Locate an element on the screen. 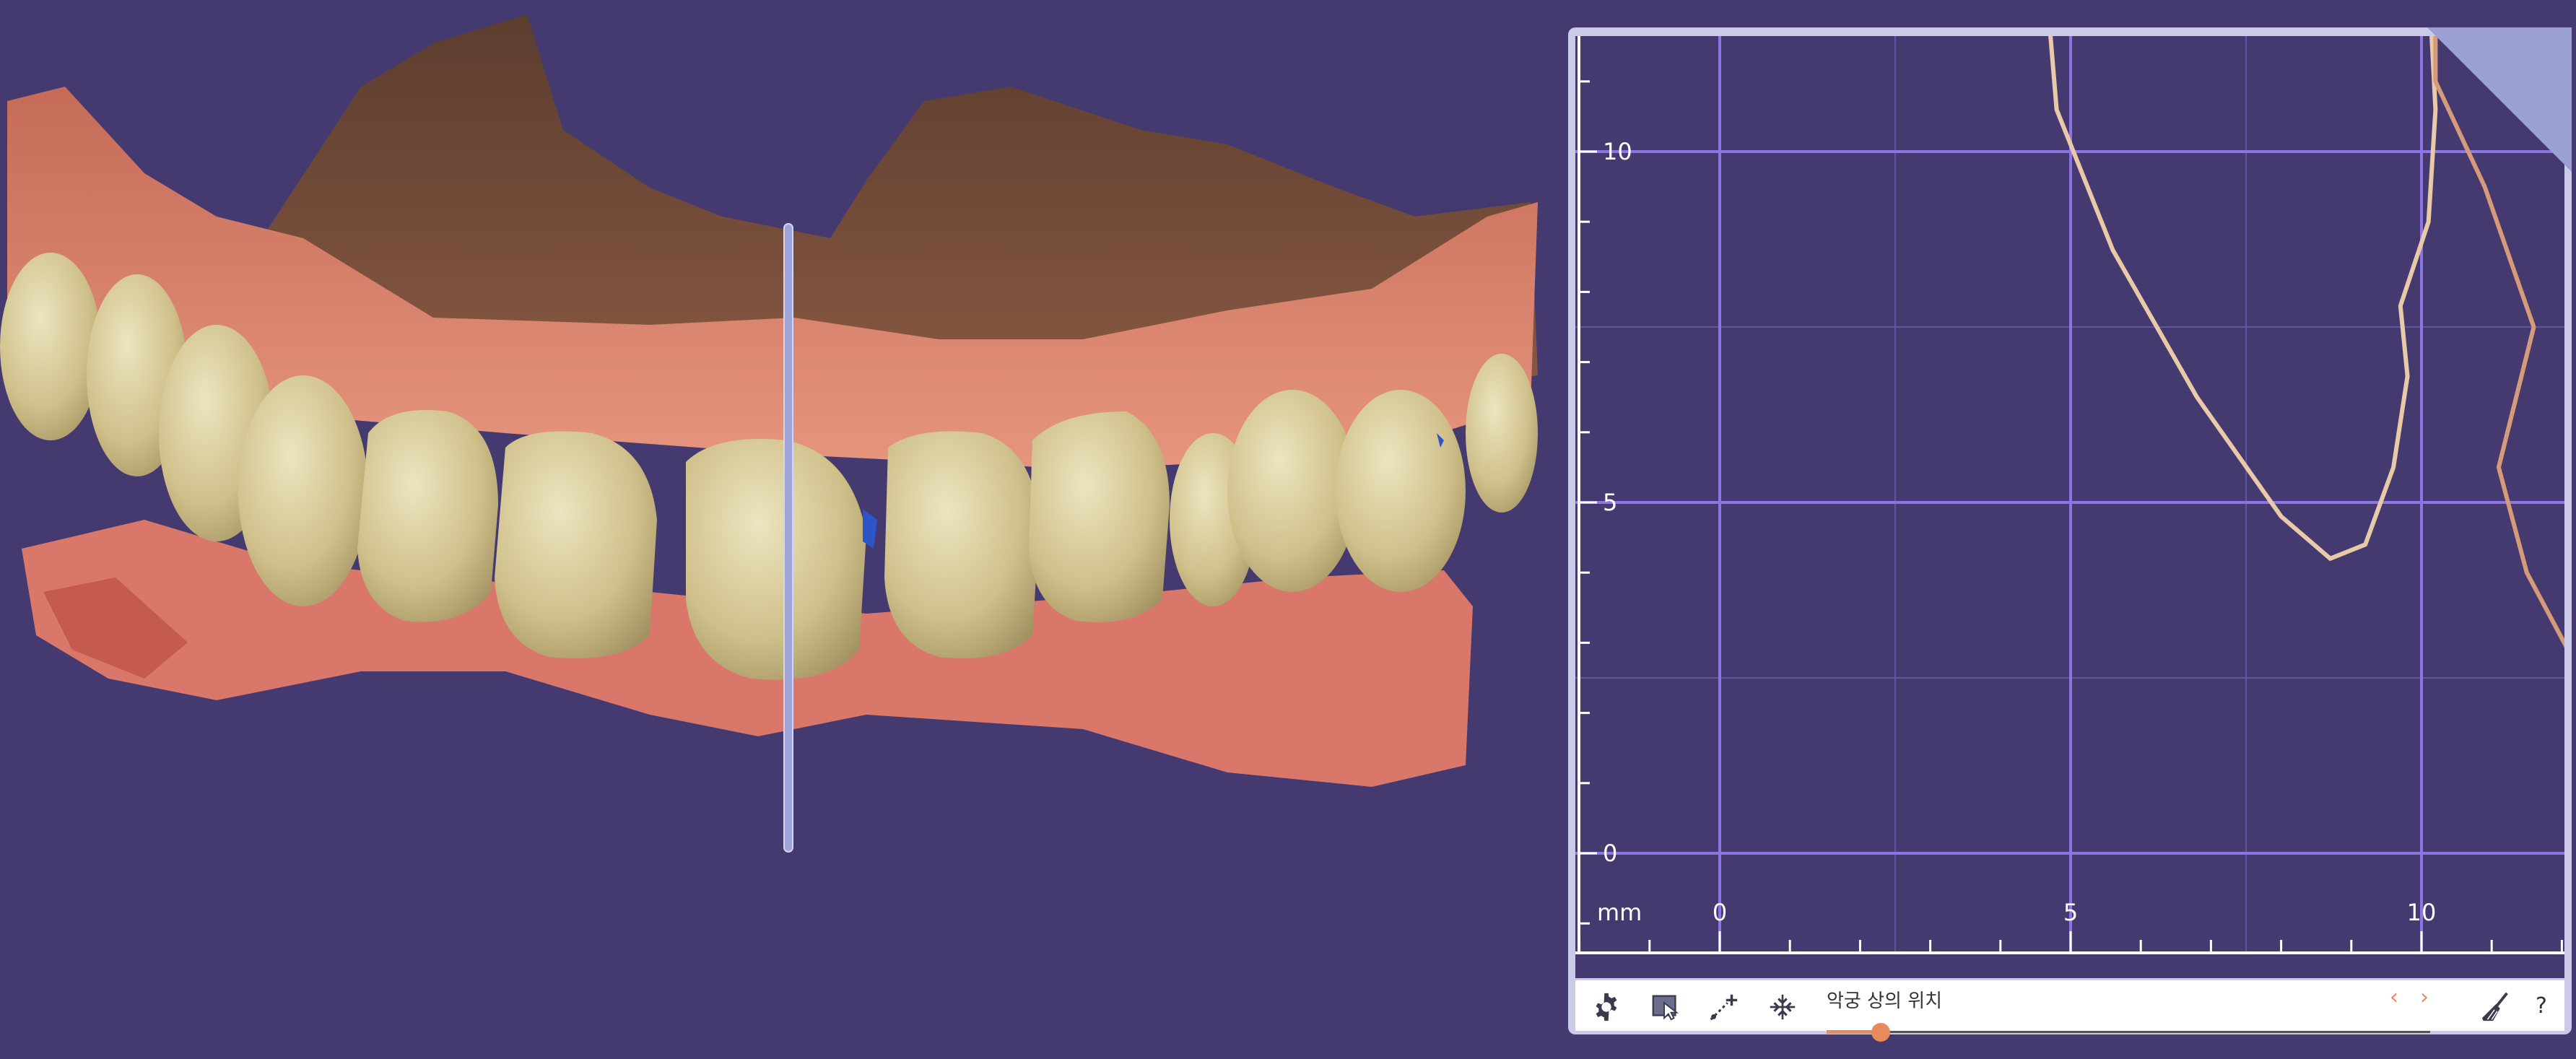 The width and height of the screenshot is (2576, 1059). panel-corner-fold is located at coordinates (2499, 99).